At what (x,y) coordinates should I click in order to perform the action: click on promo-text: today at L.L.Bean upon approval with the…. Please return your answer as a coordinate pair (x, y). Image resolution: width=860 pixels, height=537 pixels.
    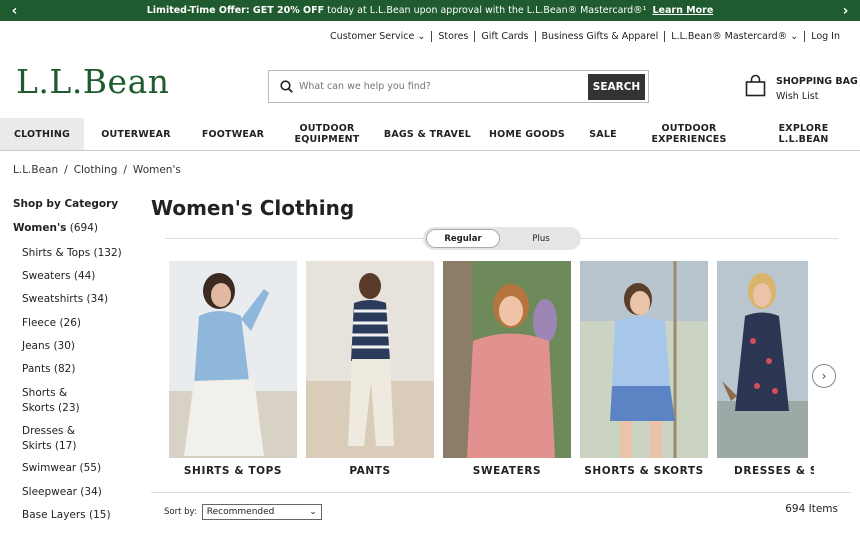
    Looking at the image, I should click on (487, 10).